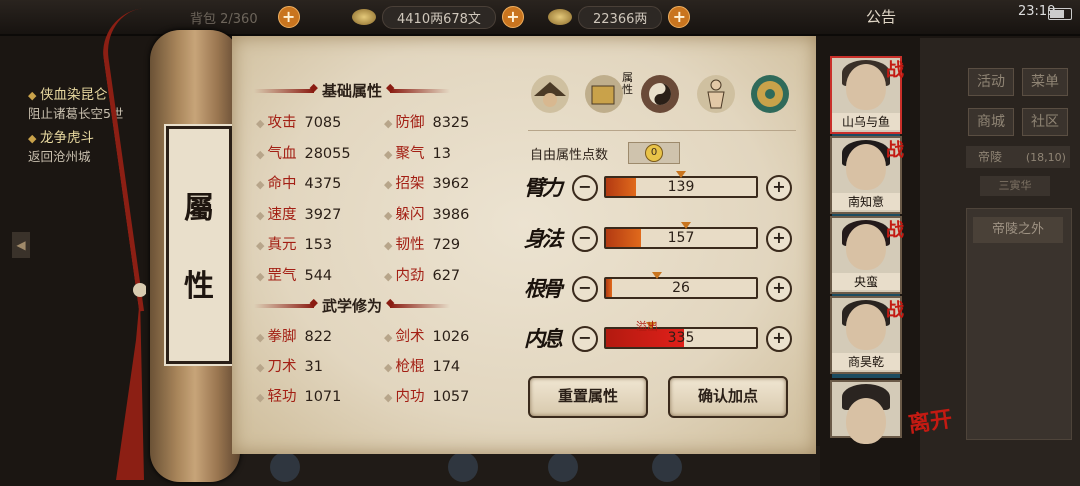 The width and height of the screenshot is (1080, 486). Describe the element at coordinates (282, 275) in the screenshot. I see `stat-label: 罡气` at that location.